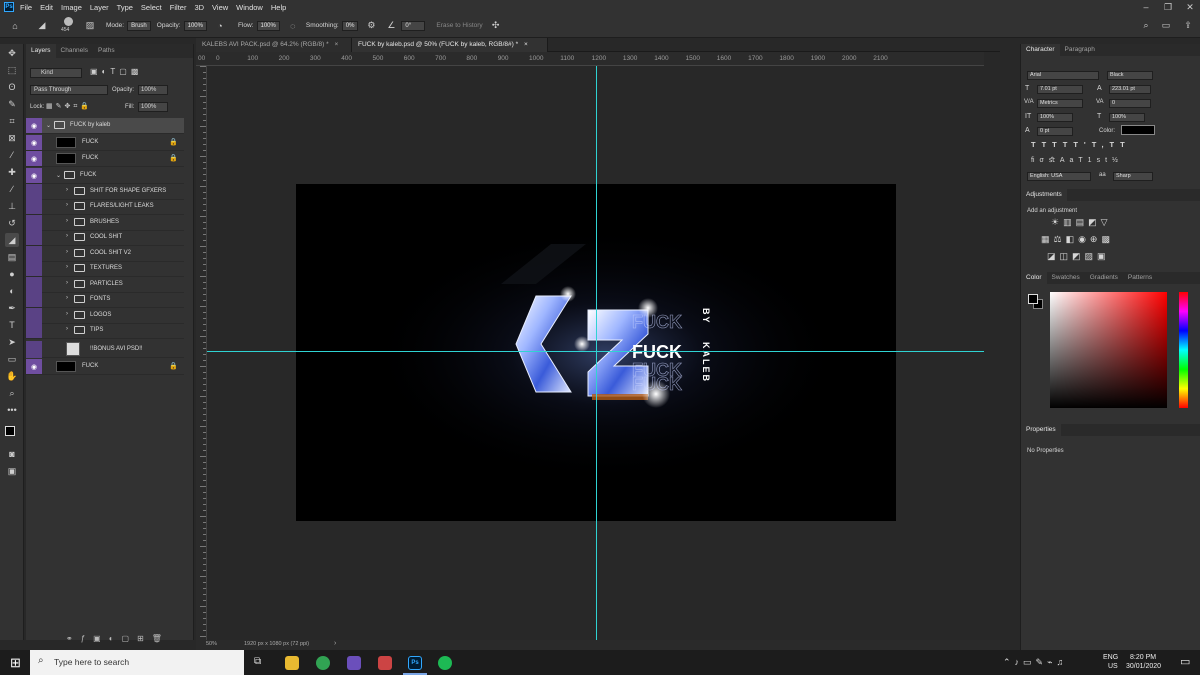 The image size is (1200, 675). I want to click on layer-actions-bar: ⚭ƒ▣◐▢⊞🗑, so click(118, 638).